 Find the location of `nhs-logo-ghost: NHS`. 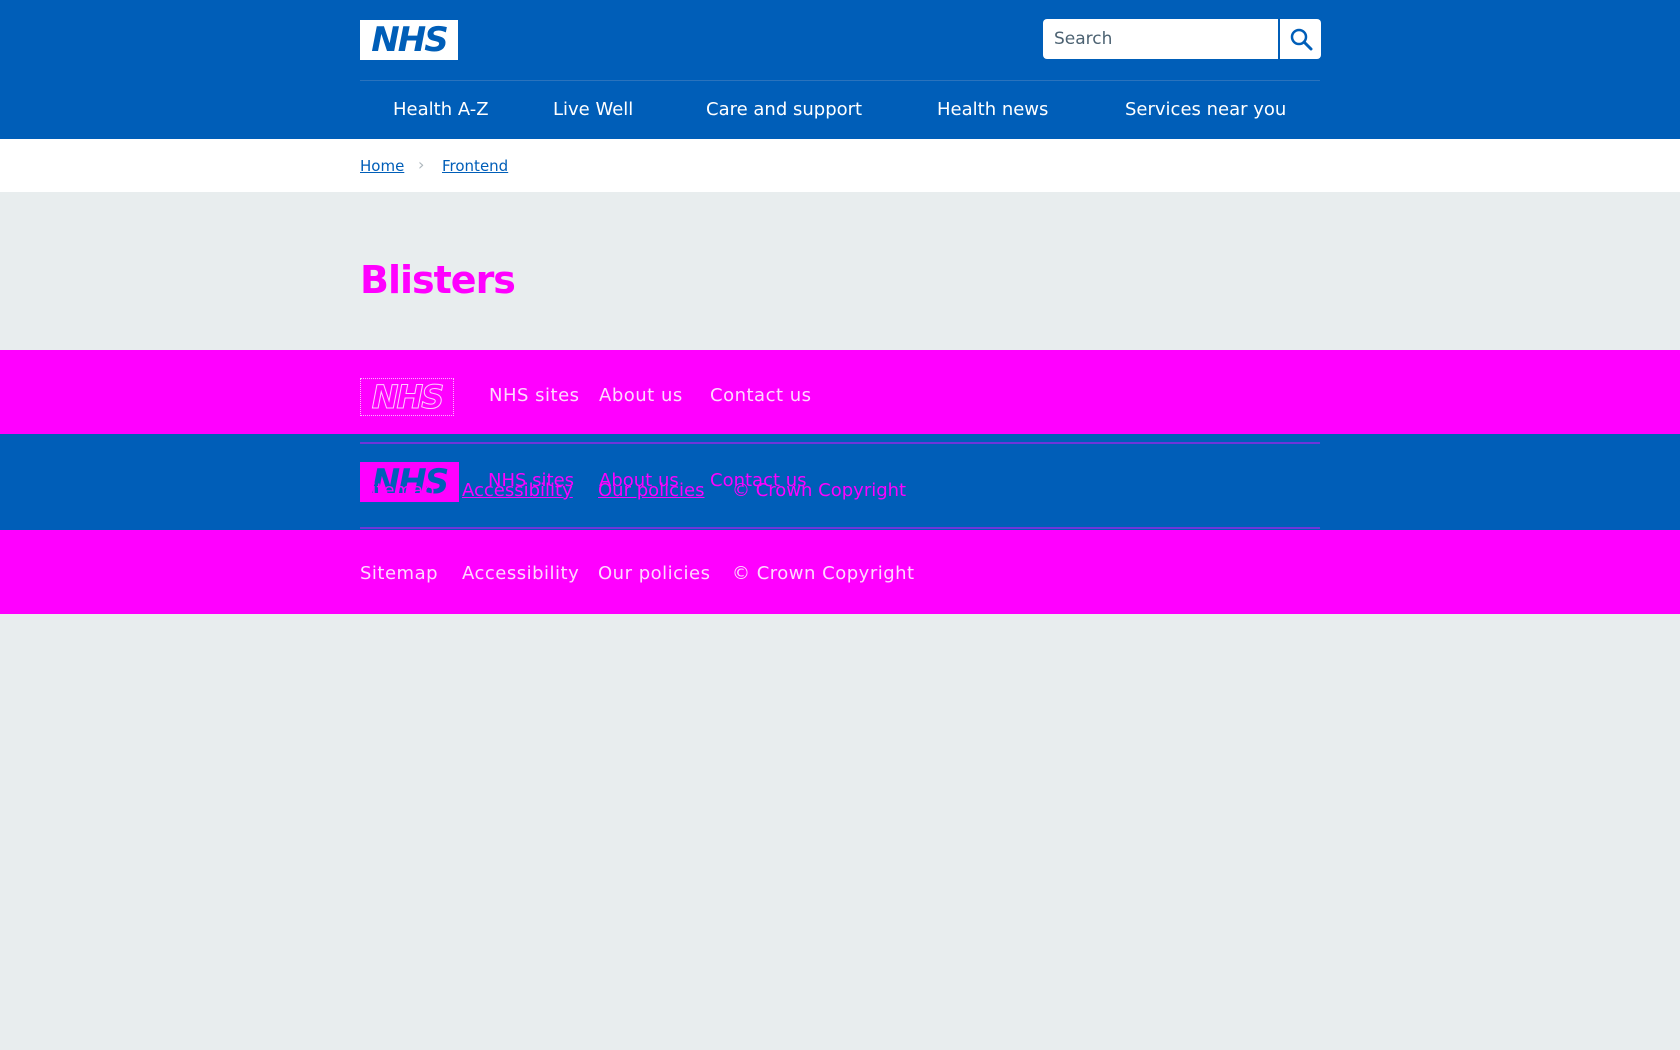

nhs-logo-ghost: NHS is located at coordinates (407, 397).